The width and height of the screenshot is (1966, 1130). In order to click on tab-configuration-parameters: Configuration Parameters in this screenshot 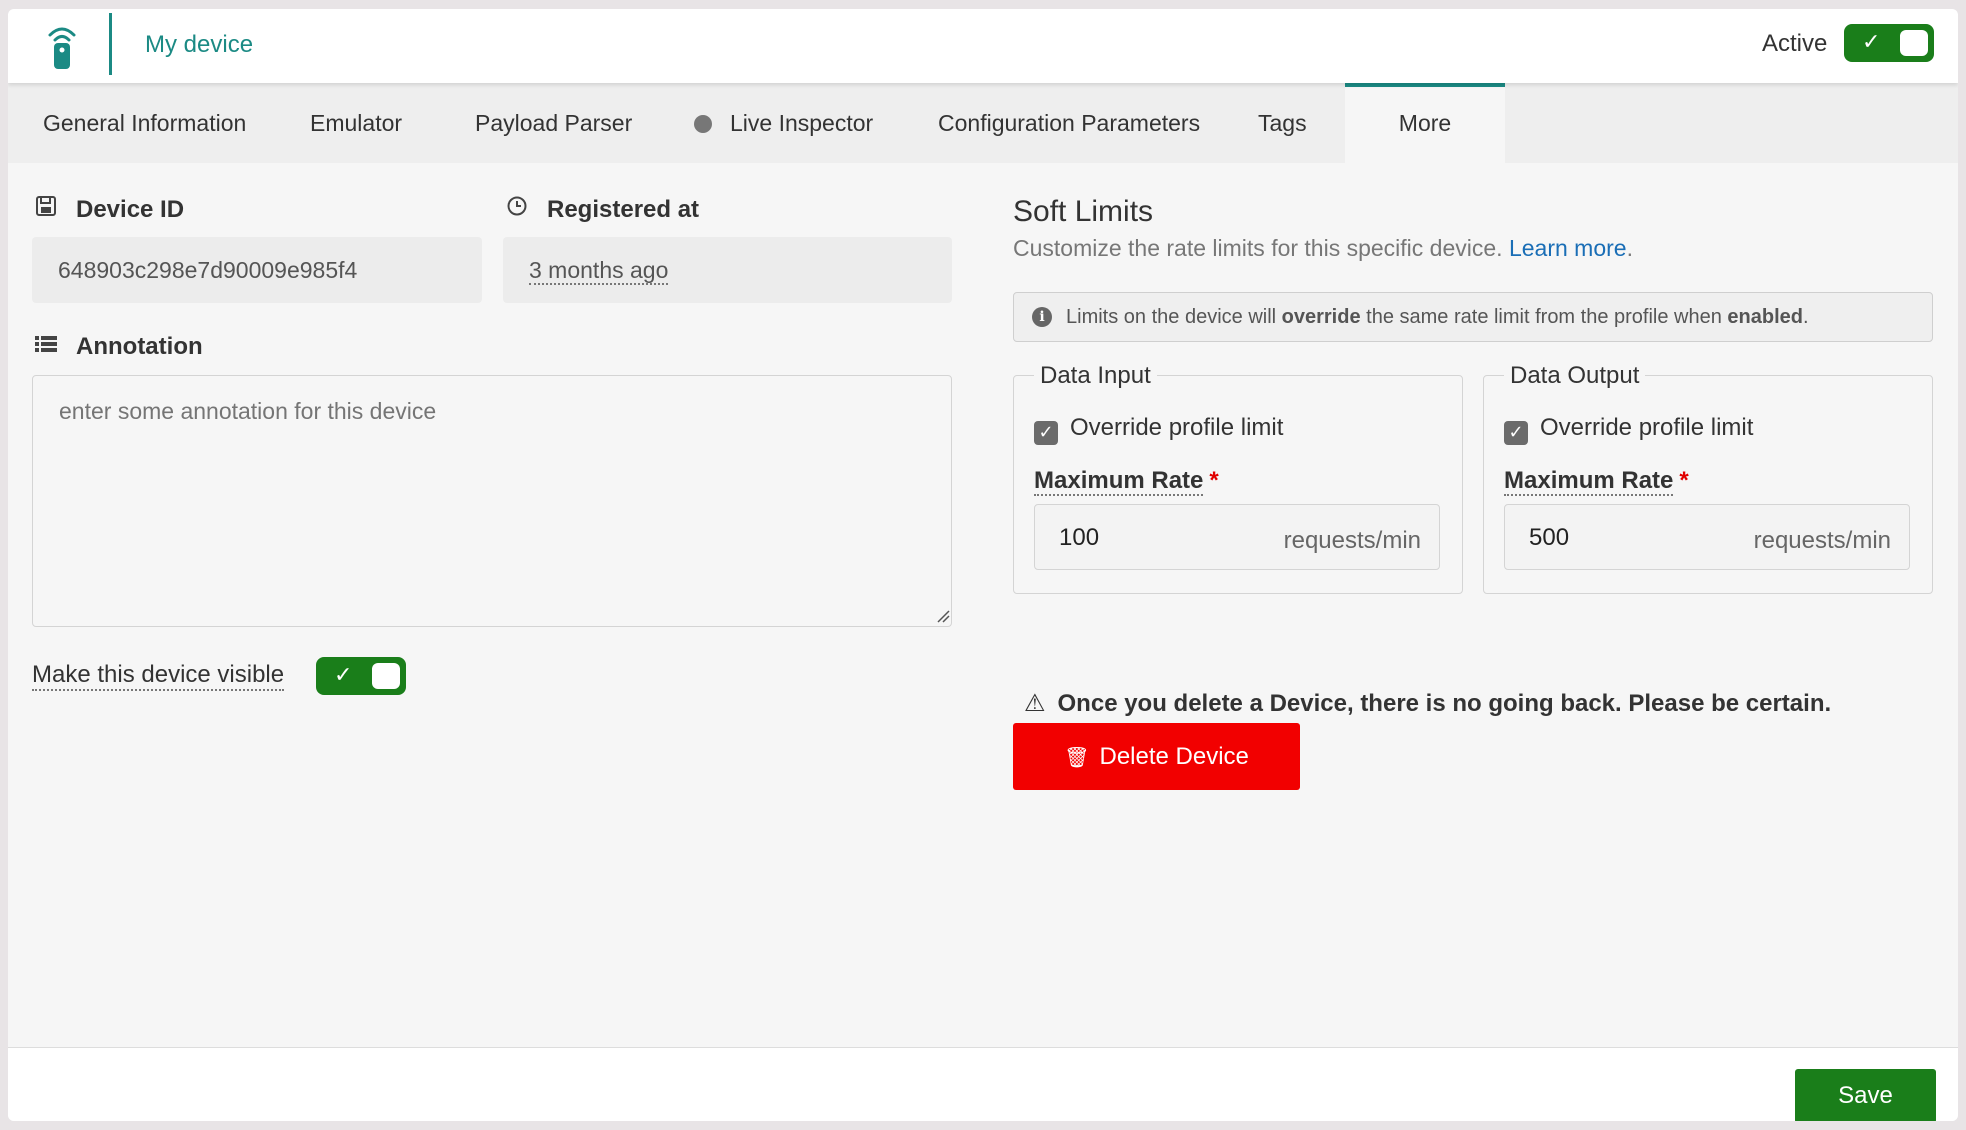, I will do `click(1069, 123)`.